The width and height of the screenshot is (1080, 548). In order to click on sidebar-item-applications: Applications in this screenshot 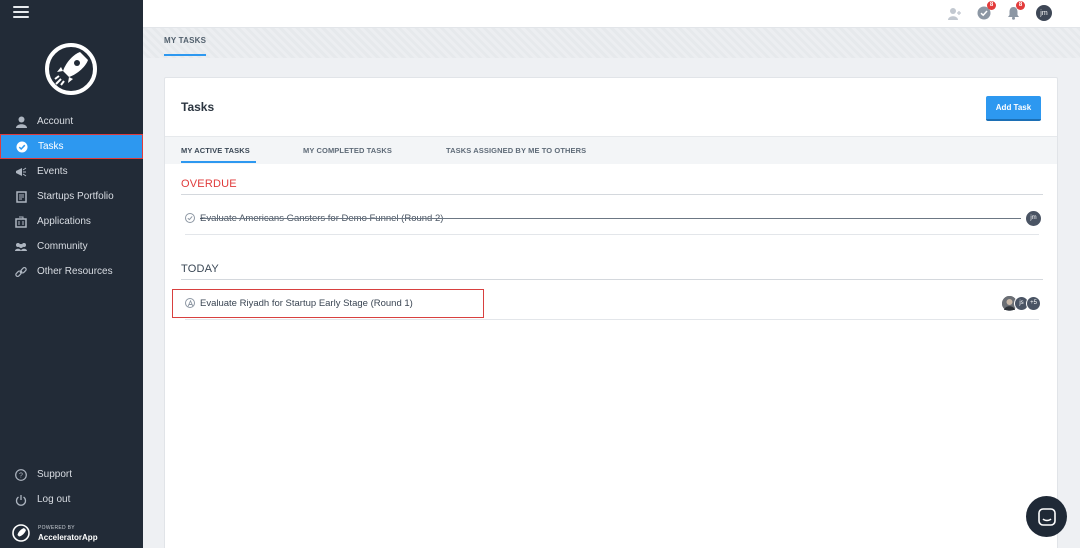, I will do `click(71, 221)`.